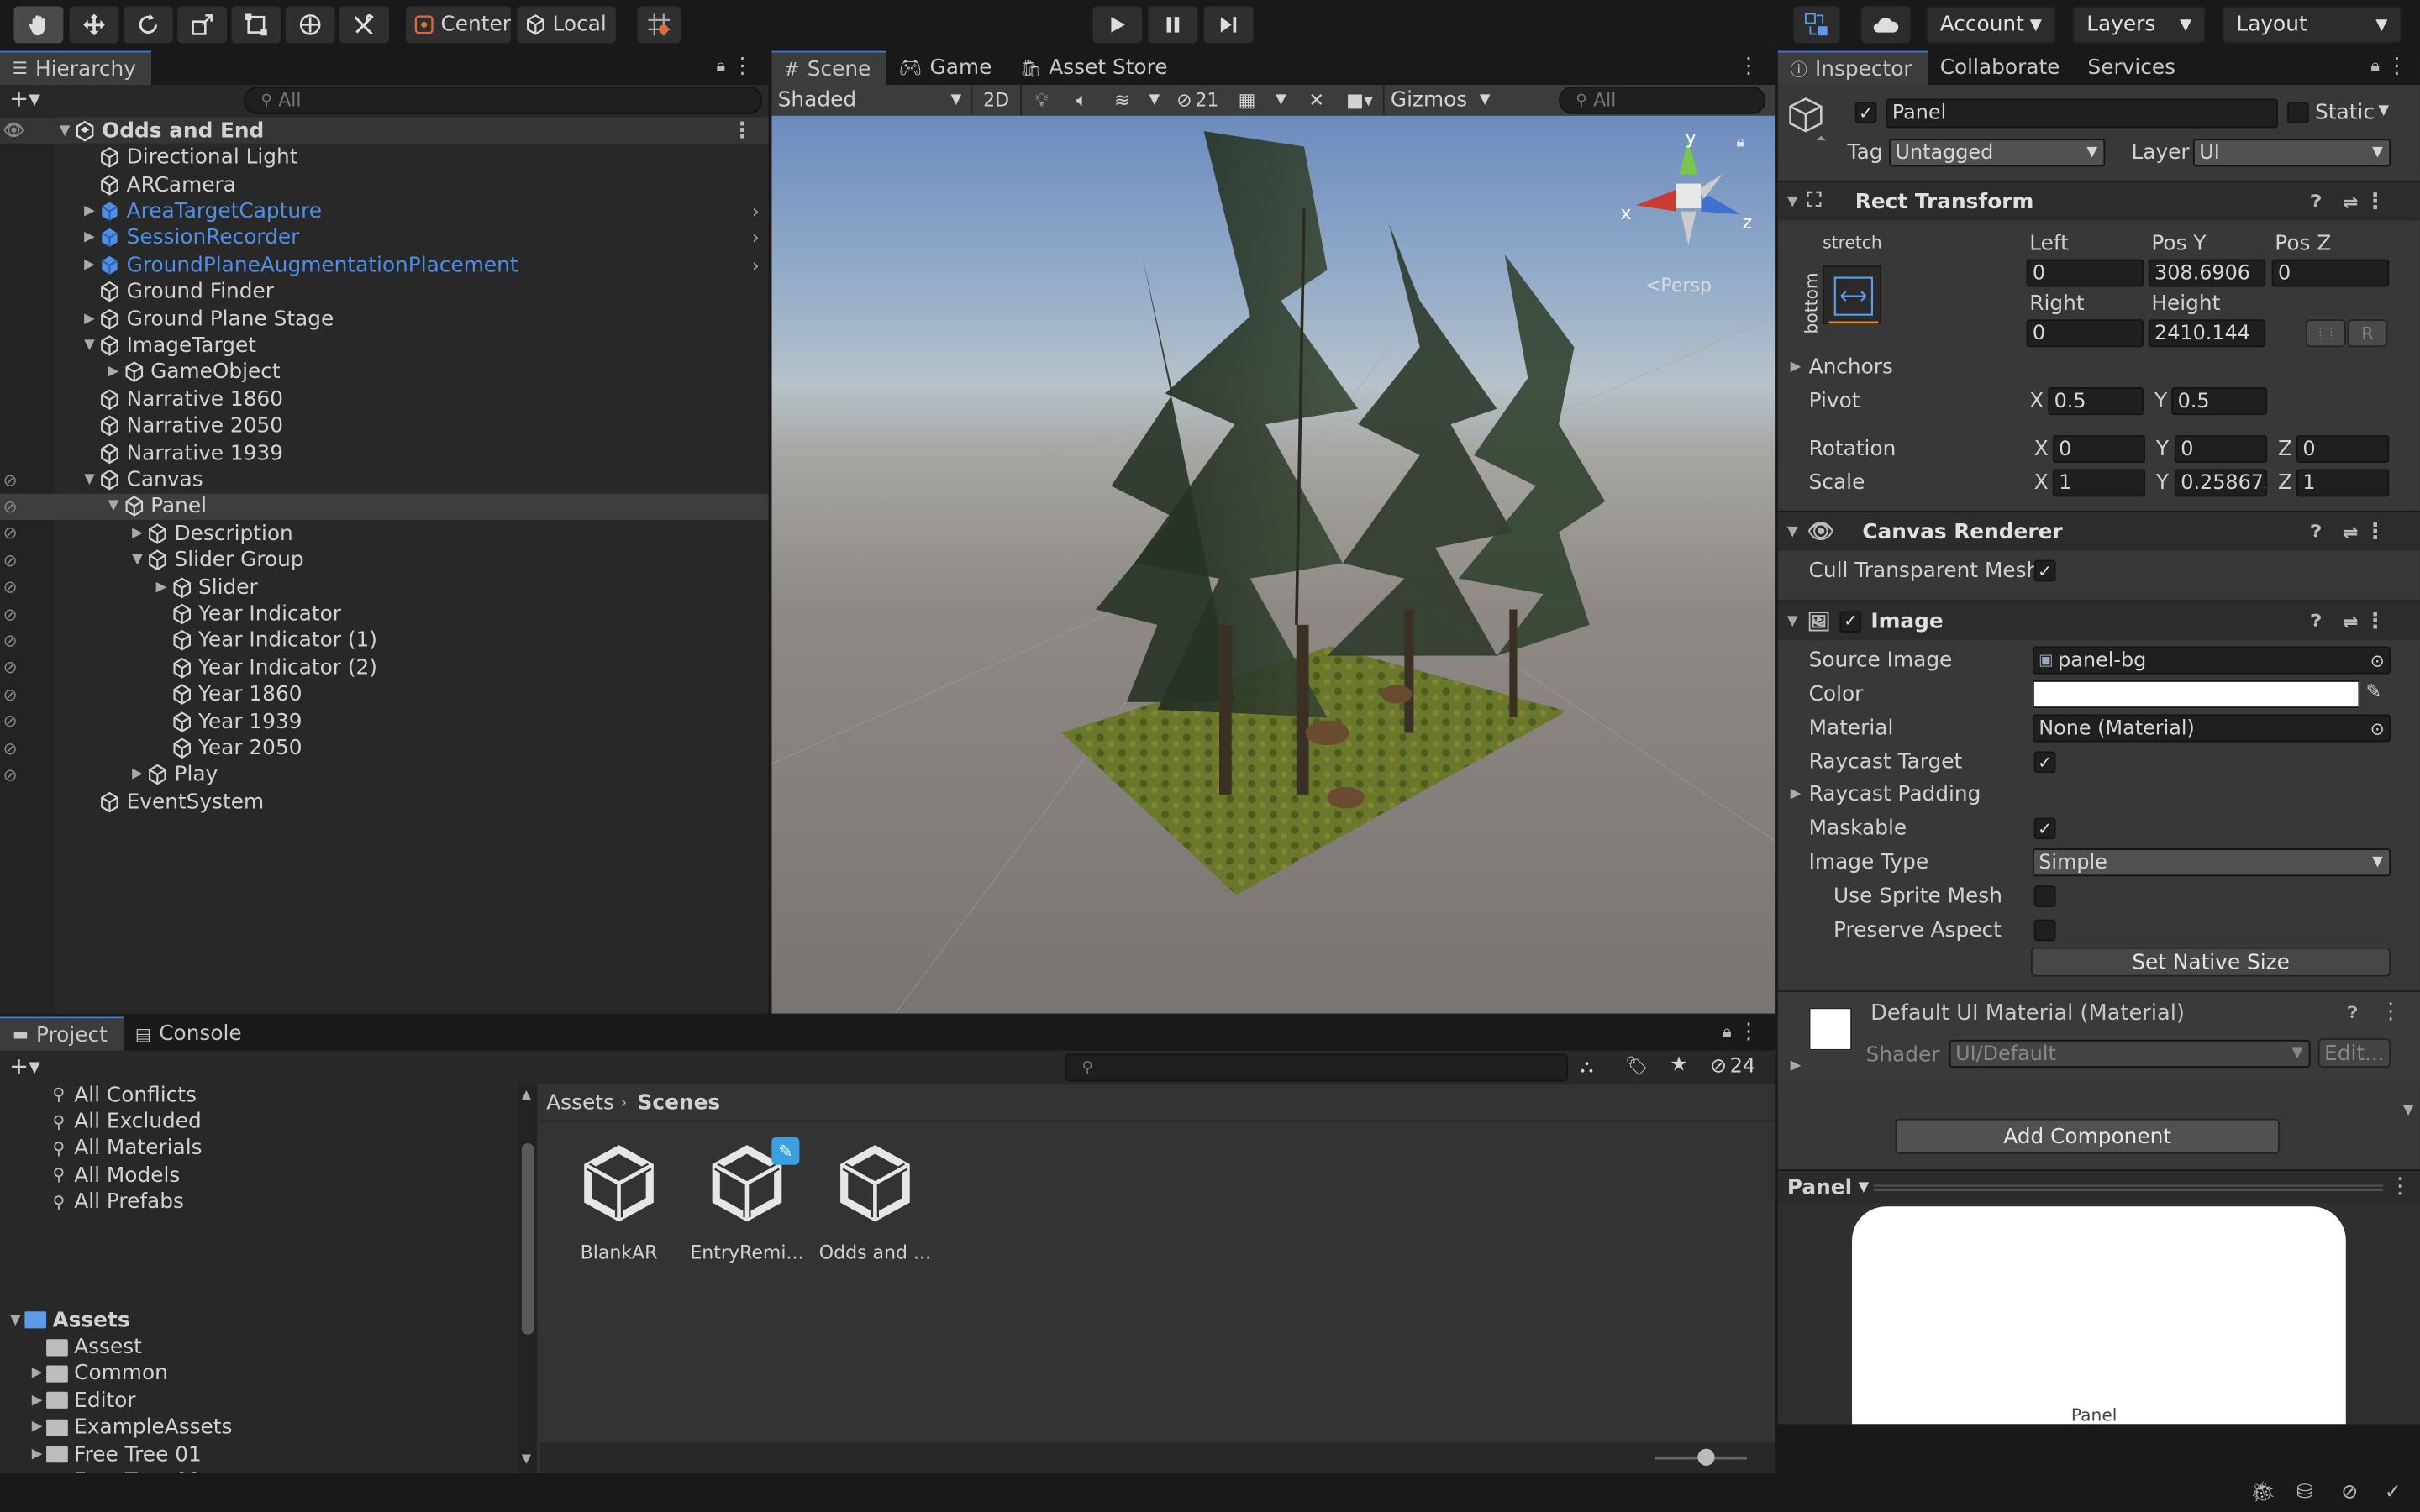 This screenshot has width=2420, height=1512. Describe the element at coordinates (98, 1374) in the screenshot. I see `folder-item: ▶ Common` at that location.